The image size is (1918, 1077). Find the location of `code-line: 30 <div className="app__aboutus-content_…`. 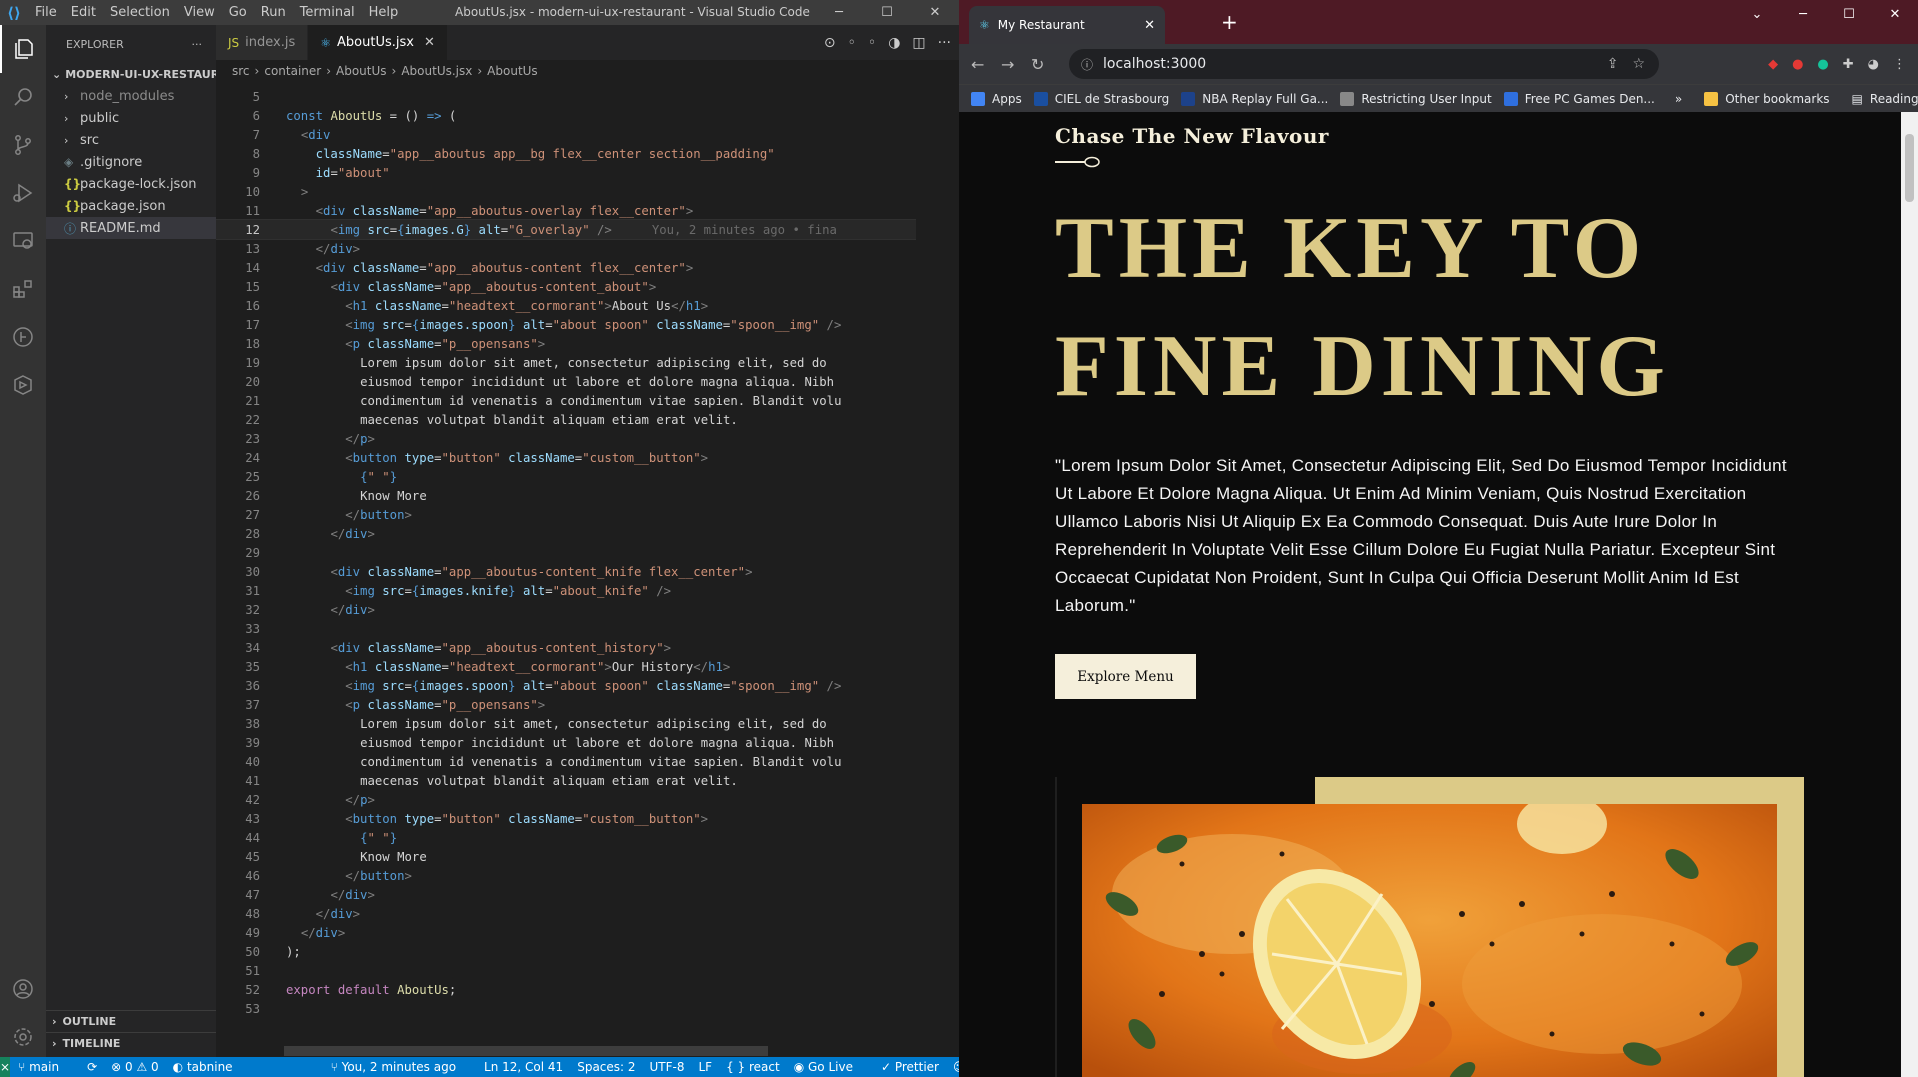

code-line: 30 <div className="app__aboutus-content_… is located at coordinates (566, 571).